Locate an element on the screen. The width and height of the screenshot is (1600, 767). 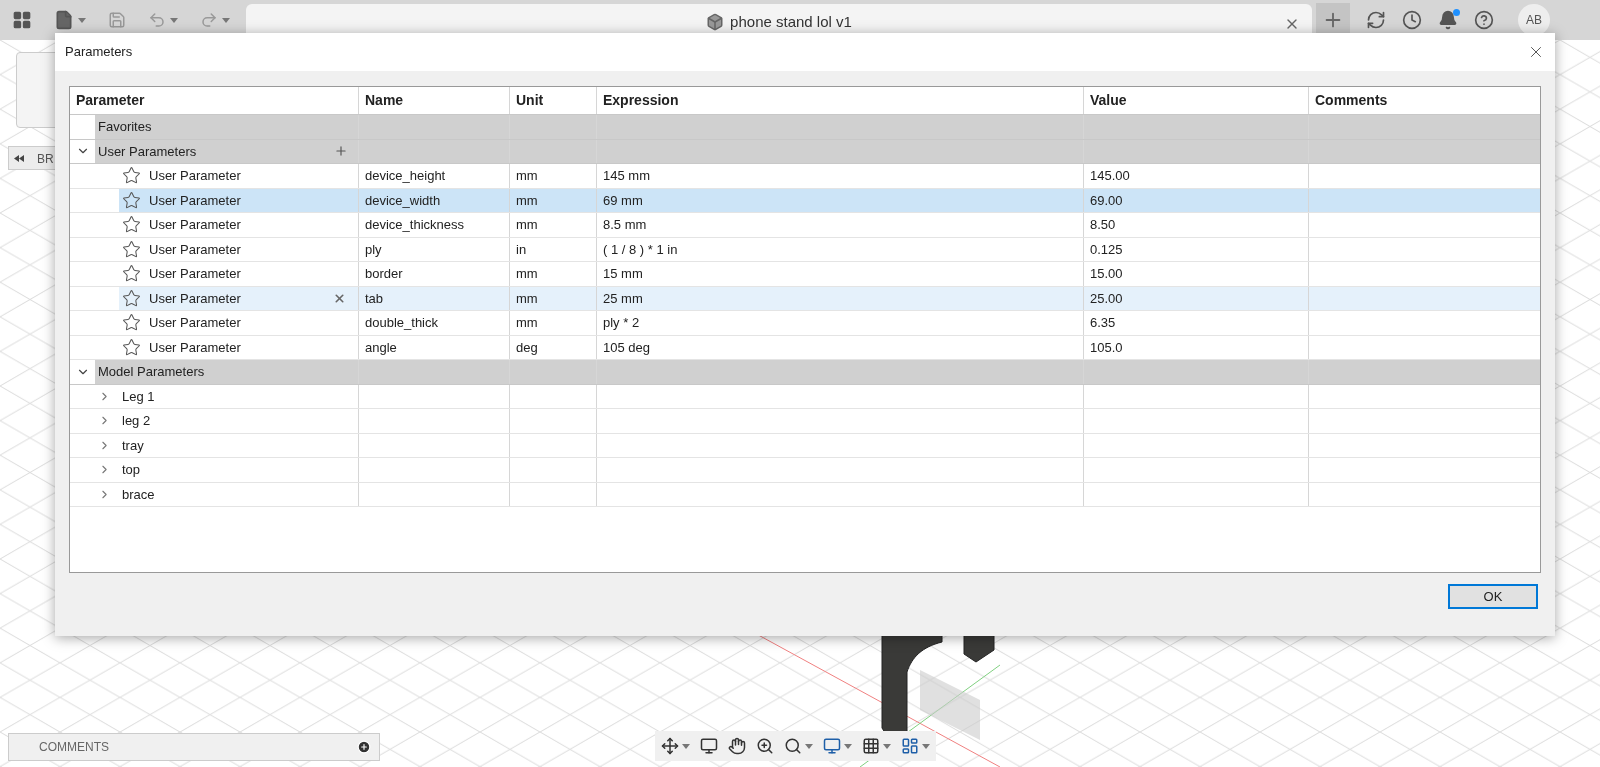
component-label: leg 2 is located at coordinates (136, 421).